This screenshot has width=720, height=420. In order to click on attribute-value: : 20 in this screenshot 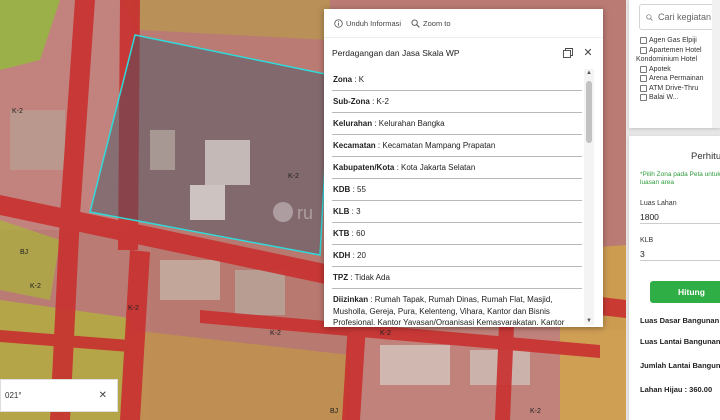, I will do `click(358, 255)`.